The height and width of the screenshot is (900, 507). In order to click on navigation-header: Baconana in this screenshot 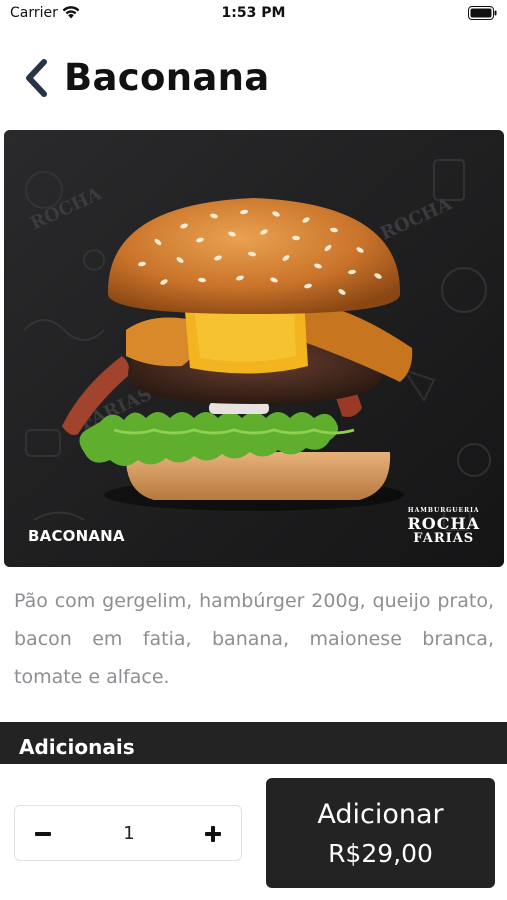, I will do `click(253, 78)`.